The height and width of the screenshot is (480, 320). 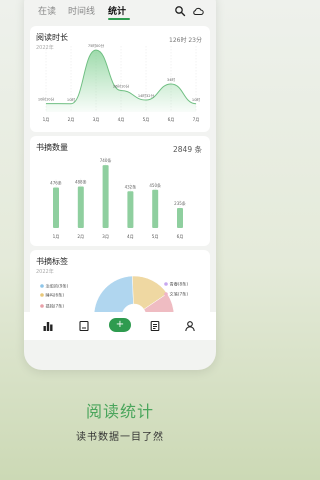 What do you see at coordinates (96, 45) in the screenshot?
I see `data-label: 75时00分` at bounding box center [96, 45].